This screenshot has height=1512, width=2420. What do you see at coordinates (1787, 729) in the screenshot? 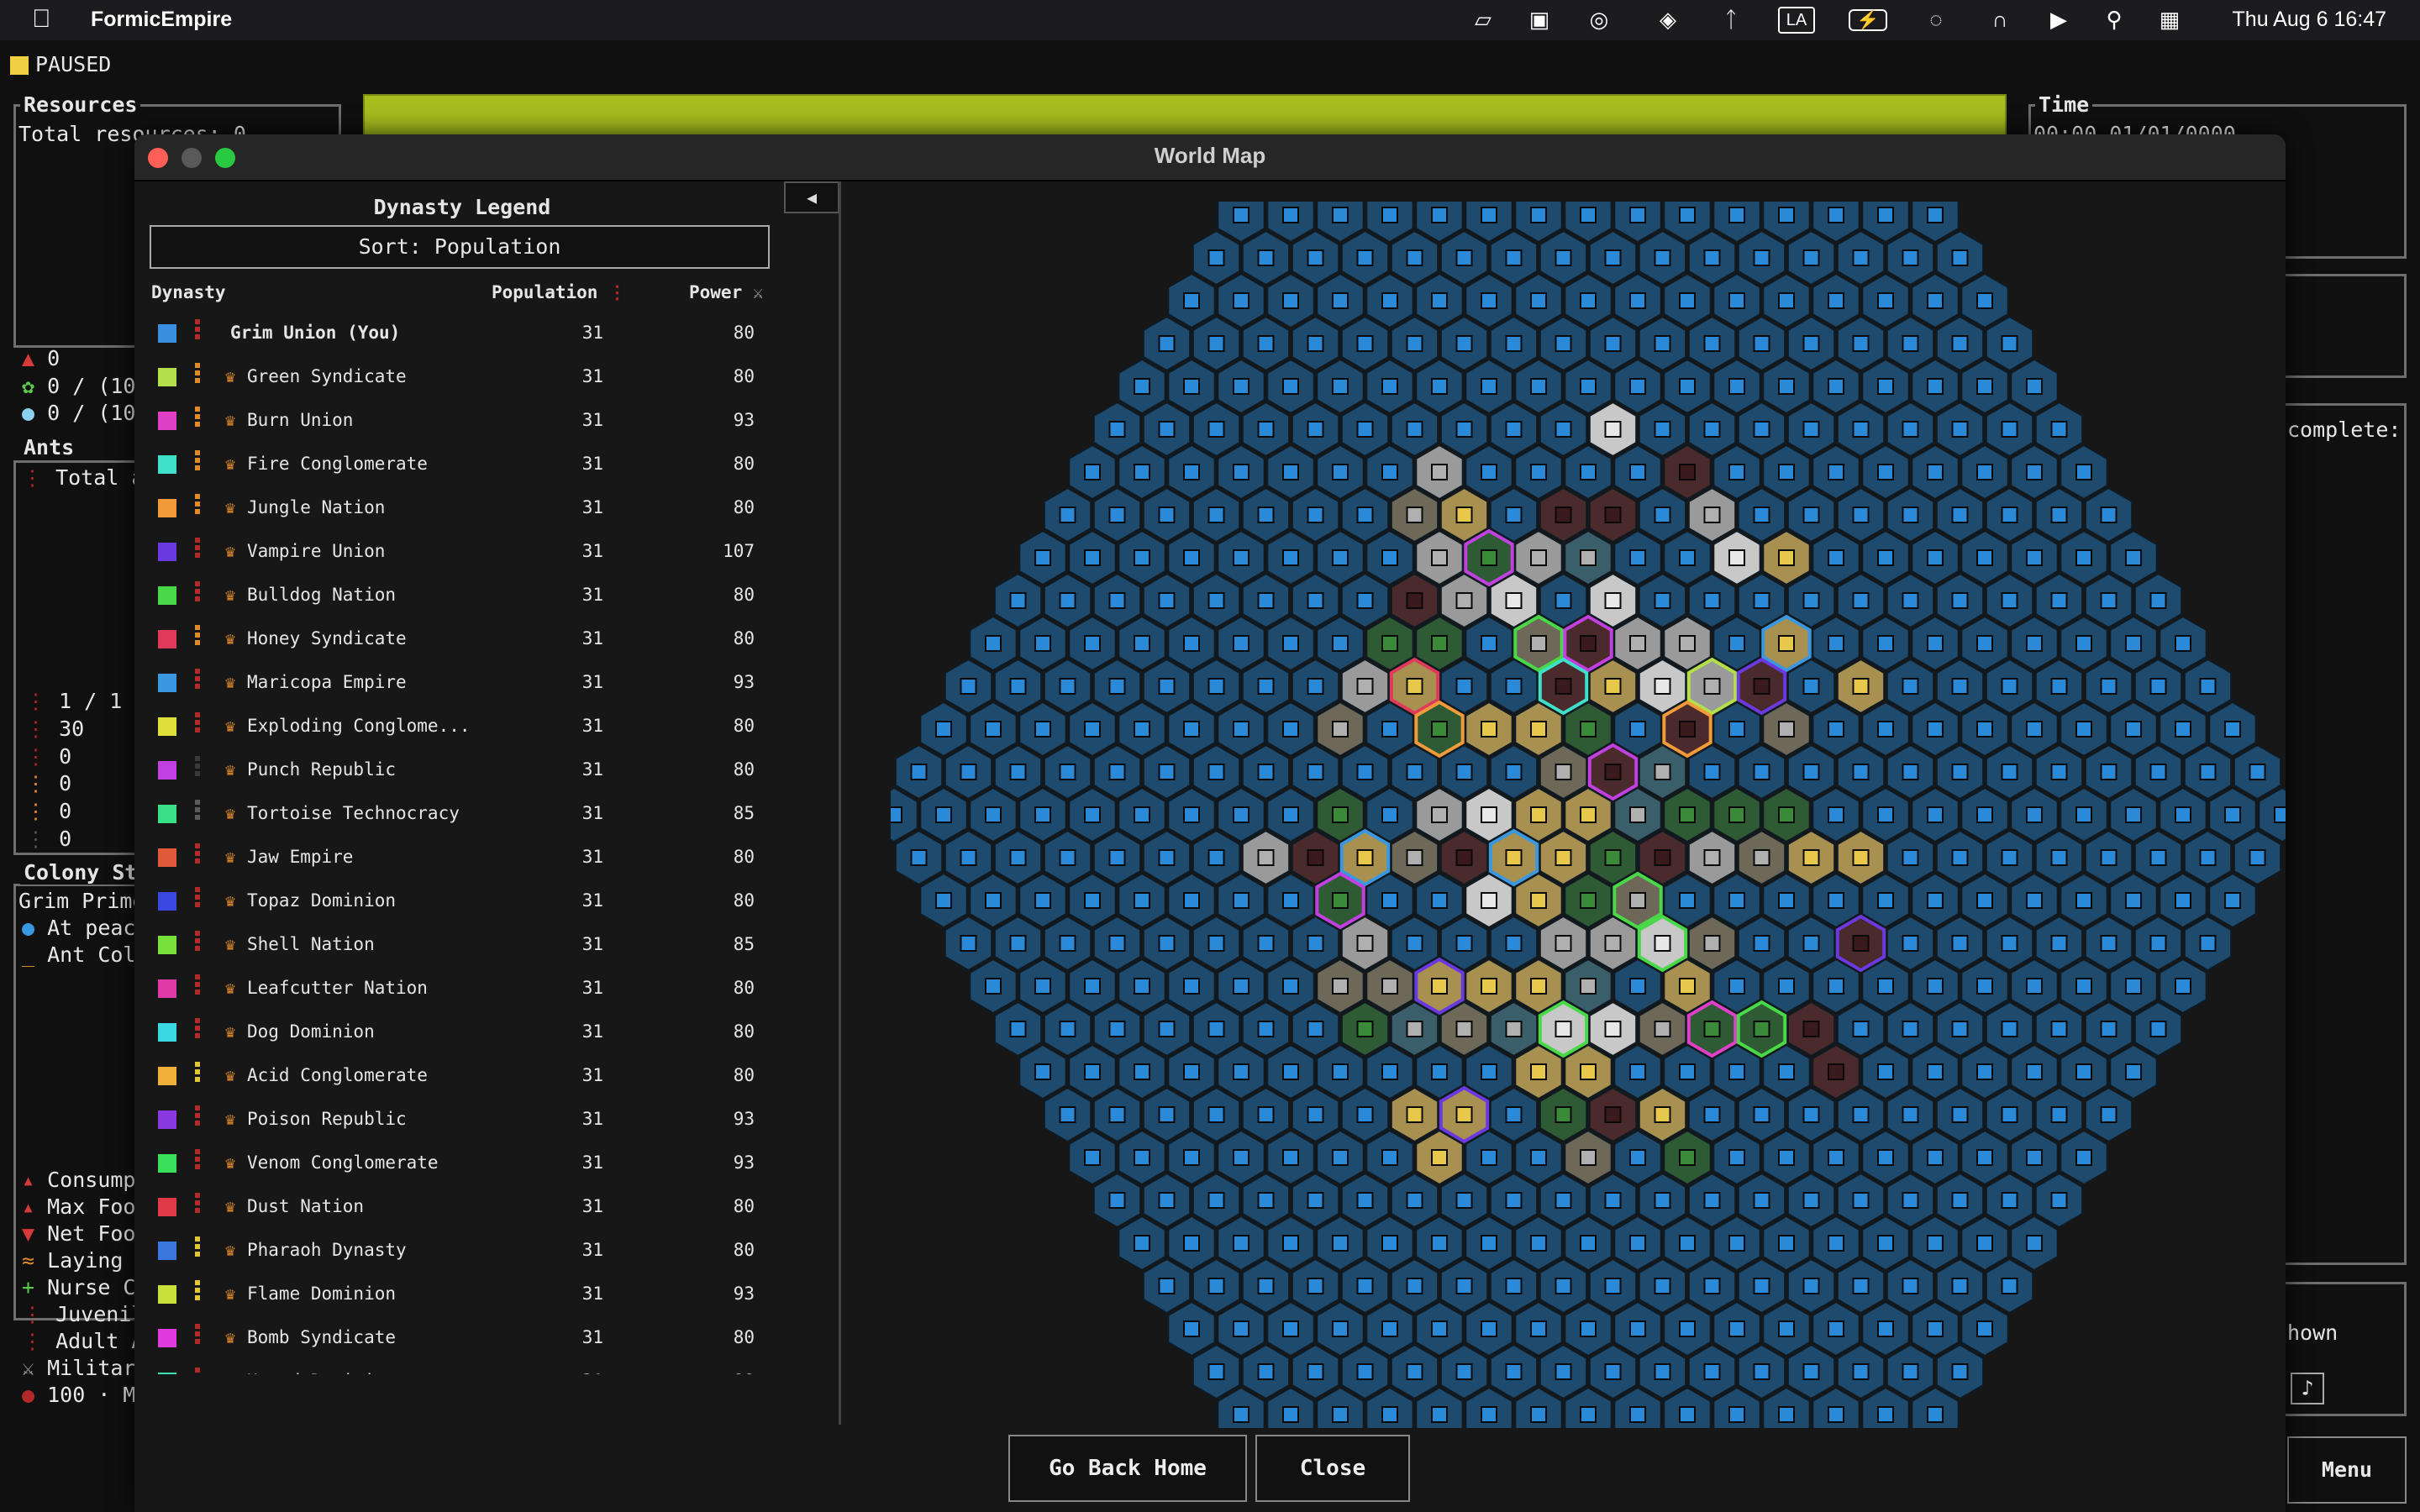
I see `hex-tile-land` at bounding box center [1787, 729].